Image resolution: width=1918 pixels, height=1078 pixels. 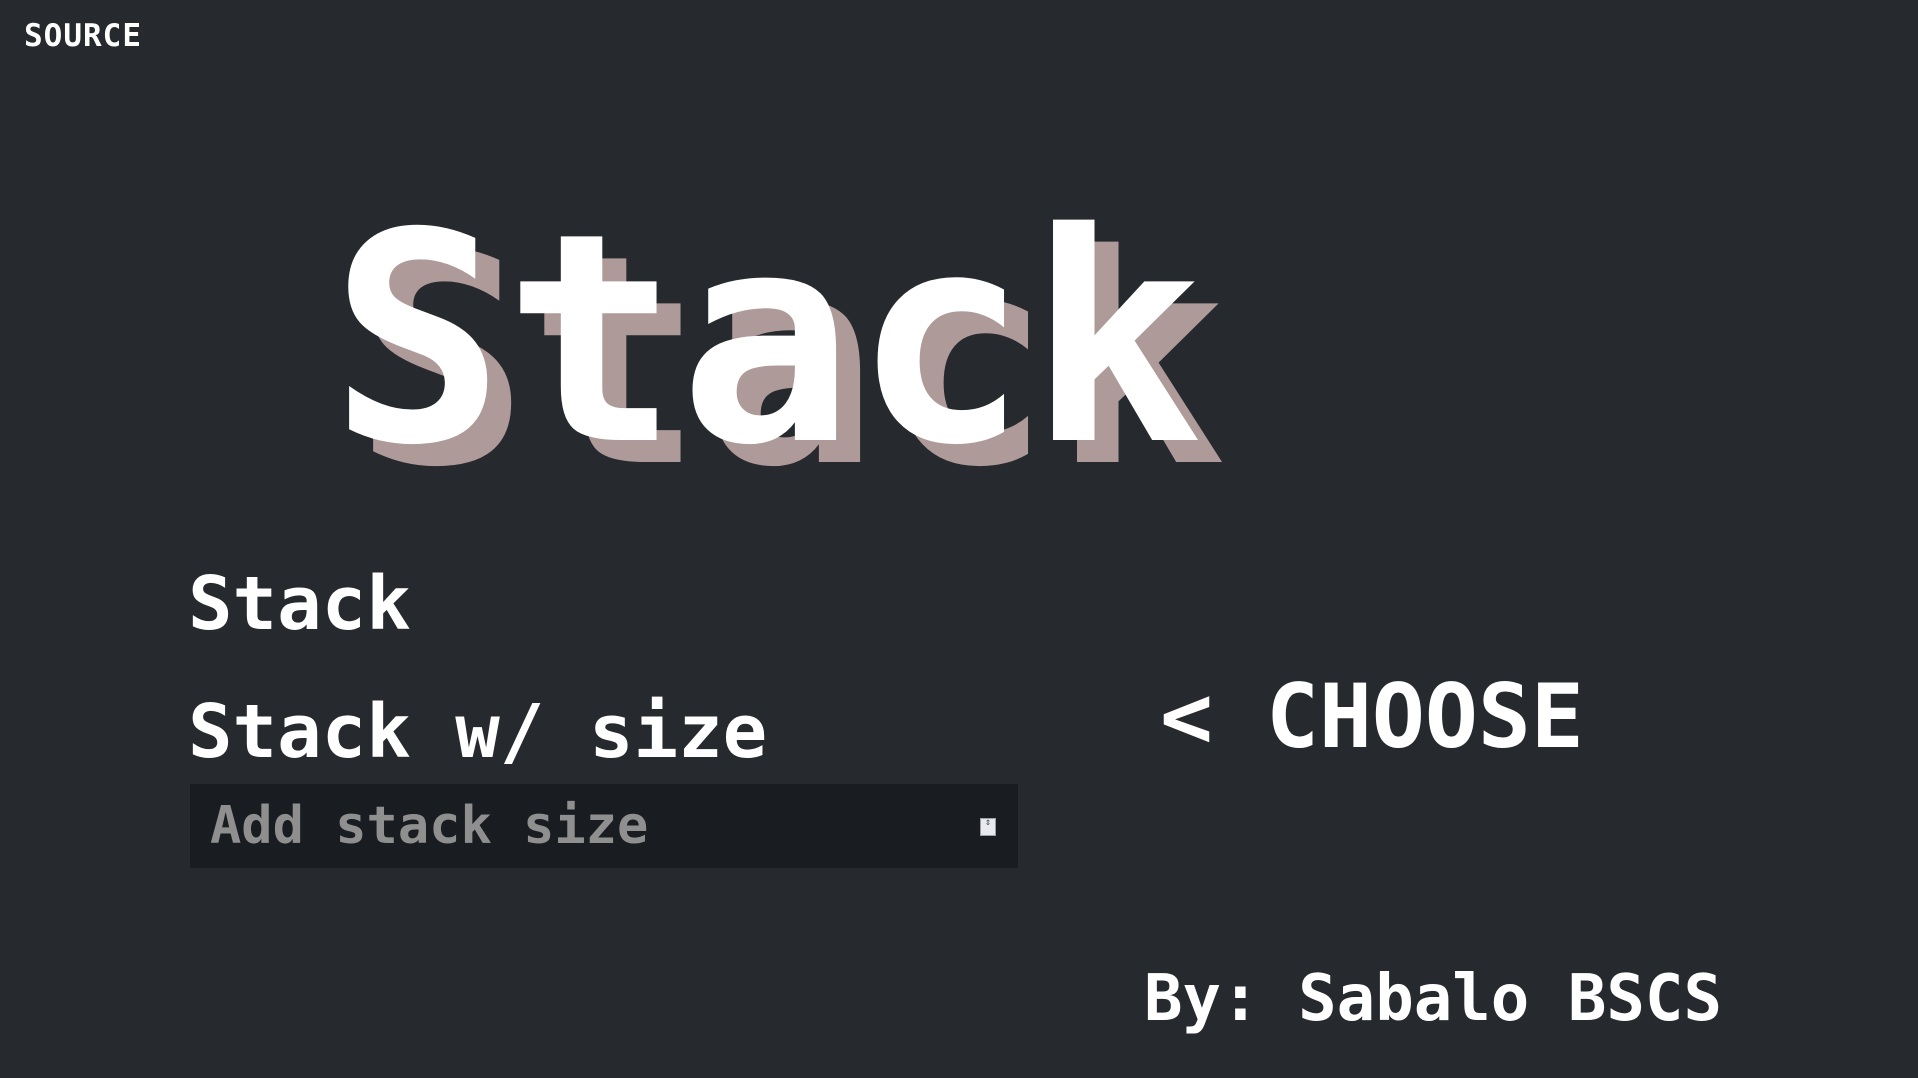 I want to click on author-credit: By: Sabalo BSCS, so click(x=1433, y=999).